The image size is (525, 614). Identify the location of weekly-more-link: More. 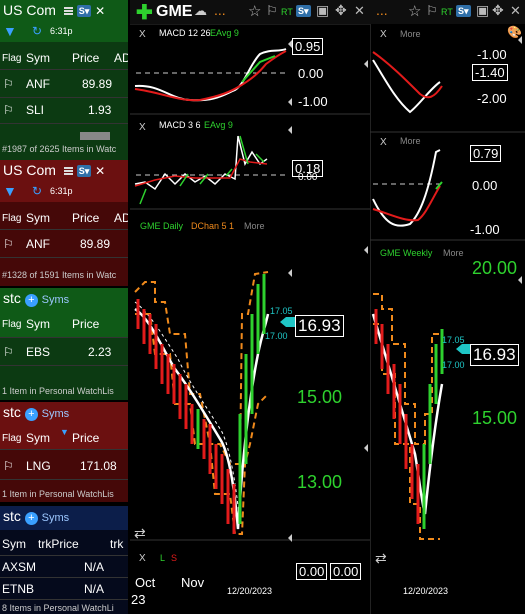
(410, 34).